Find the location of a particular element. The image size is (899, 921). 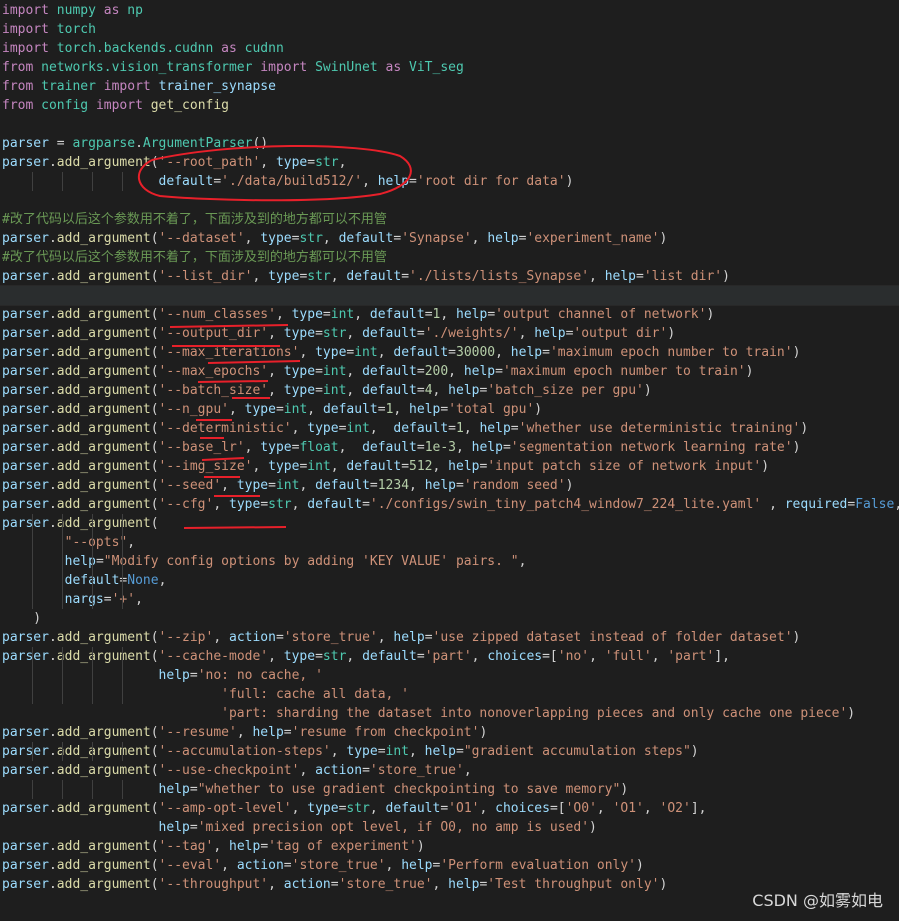

code-token: False is located at coordinates (875, 504).